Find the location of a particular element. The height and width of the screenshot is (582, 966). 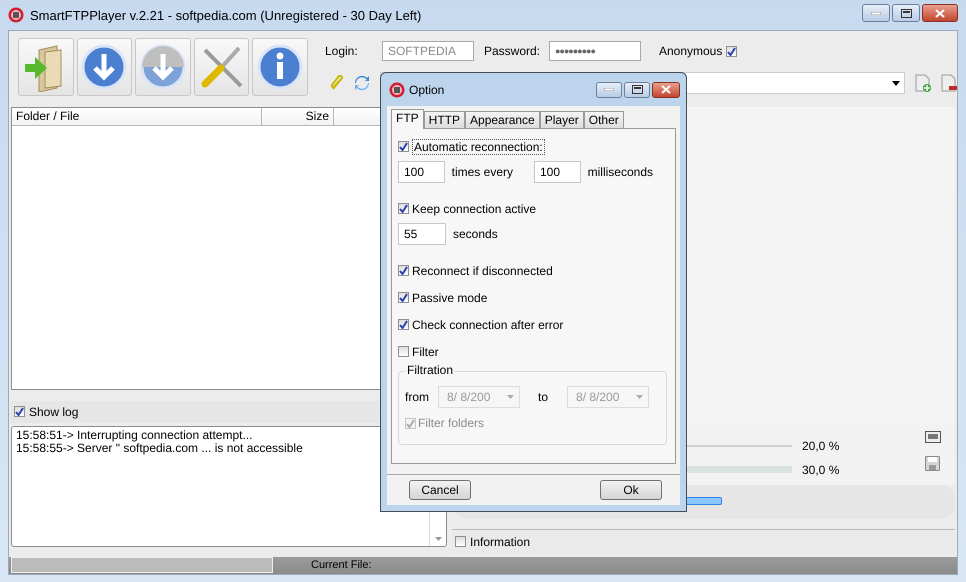

option-label: Passive mode is located at coordinates (450, 297).